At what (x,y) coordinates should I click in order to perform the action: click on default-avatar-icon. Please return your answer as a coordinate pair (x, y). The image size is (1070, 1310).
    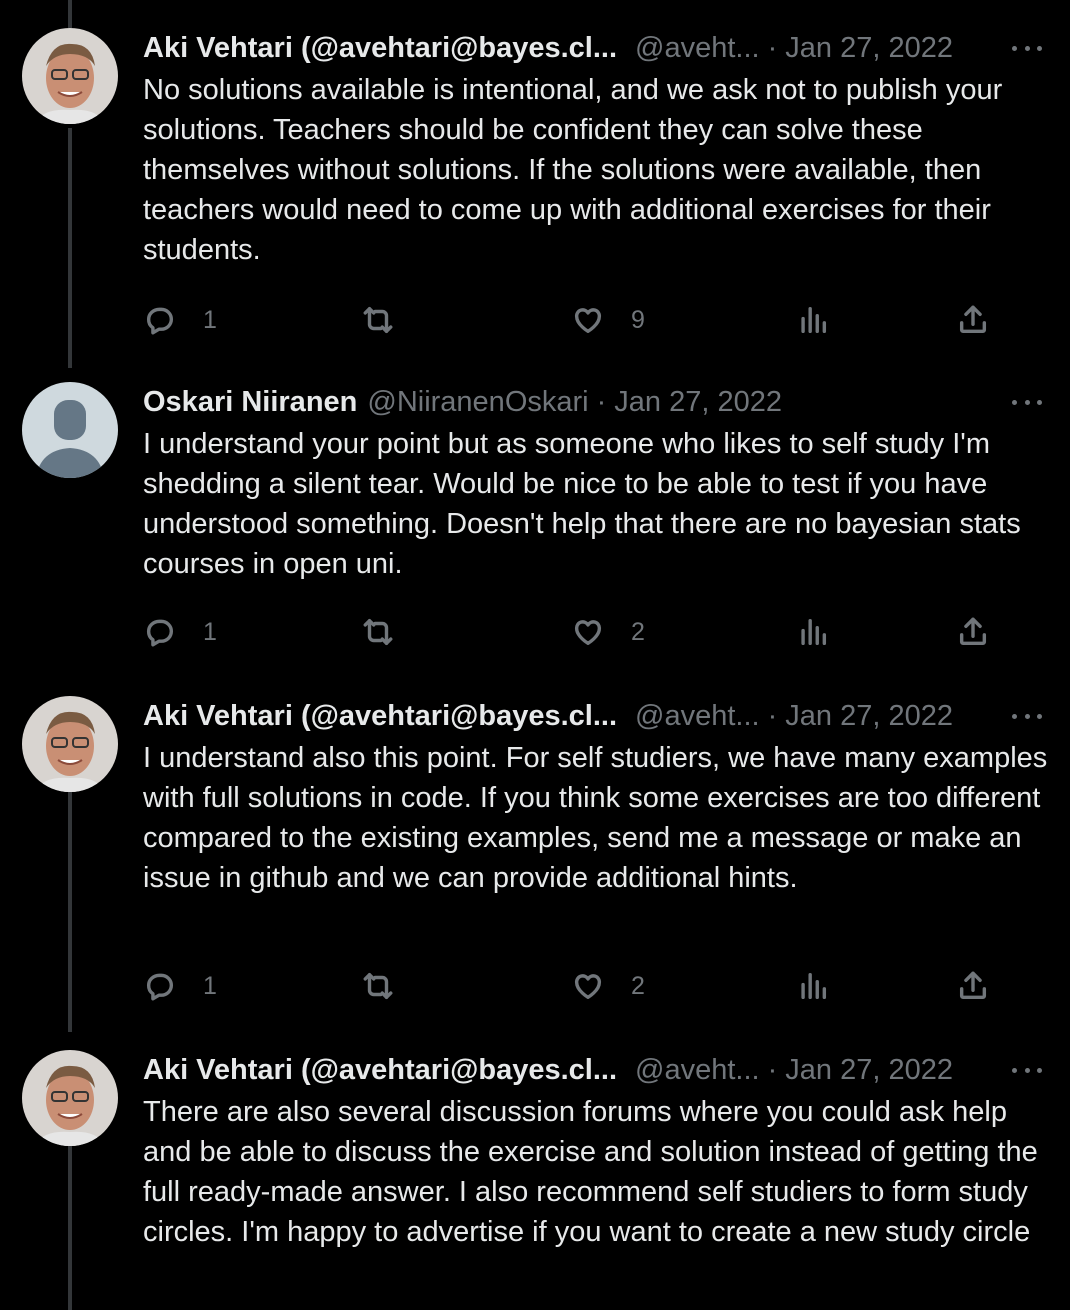
    Looking at the image, I should click on (70, 430).